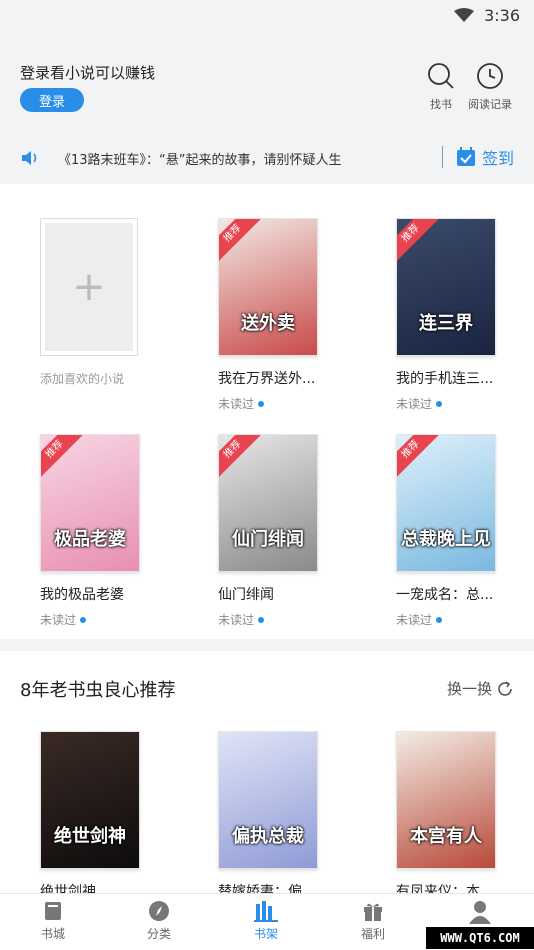  Describe the element at coordinates (268, 503) in the screenshot. I see `book-cover: 推荐 仙门绯闻` at that location.